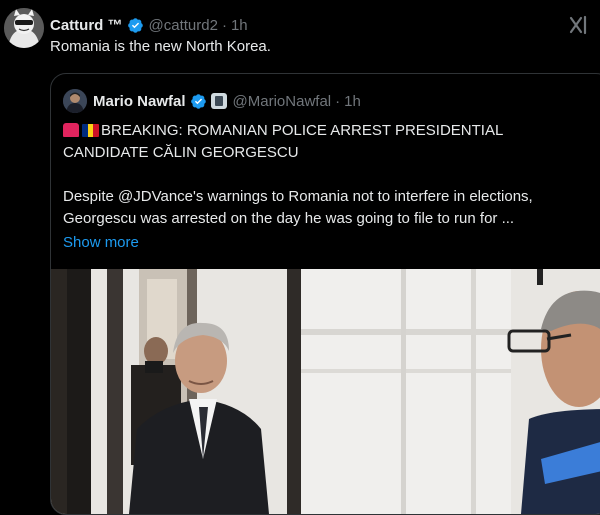  What do you see at coordinates (218, 101) in the screenshot?
I see `affiliate-badge-icon` at bounding box center [218, 101].